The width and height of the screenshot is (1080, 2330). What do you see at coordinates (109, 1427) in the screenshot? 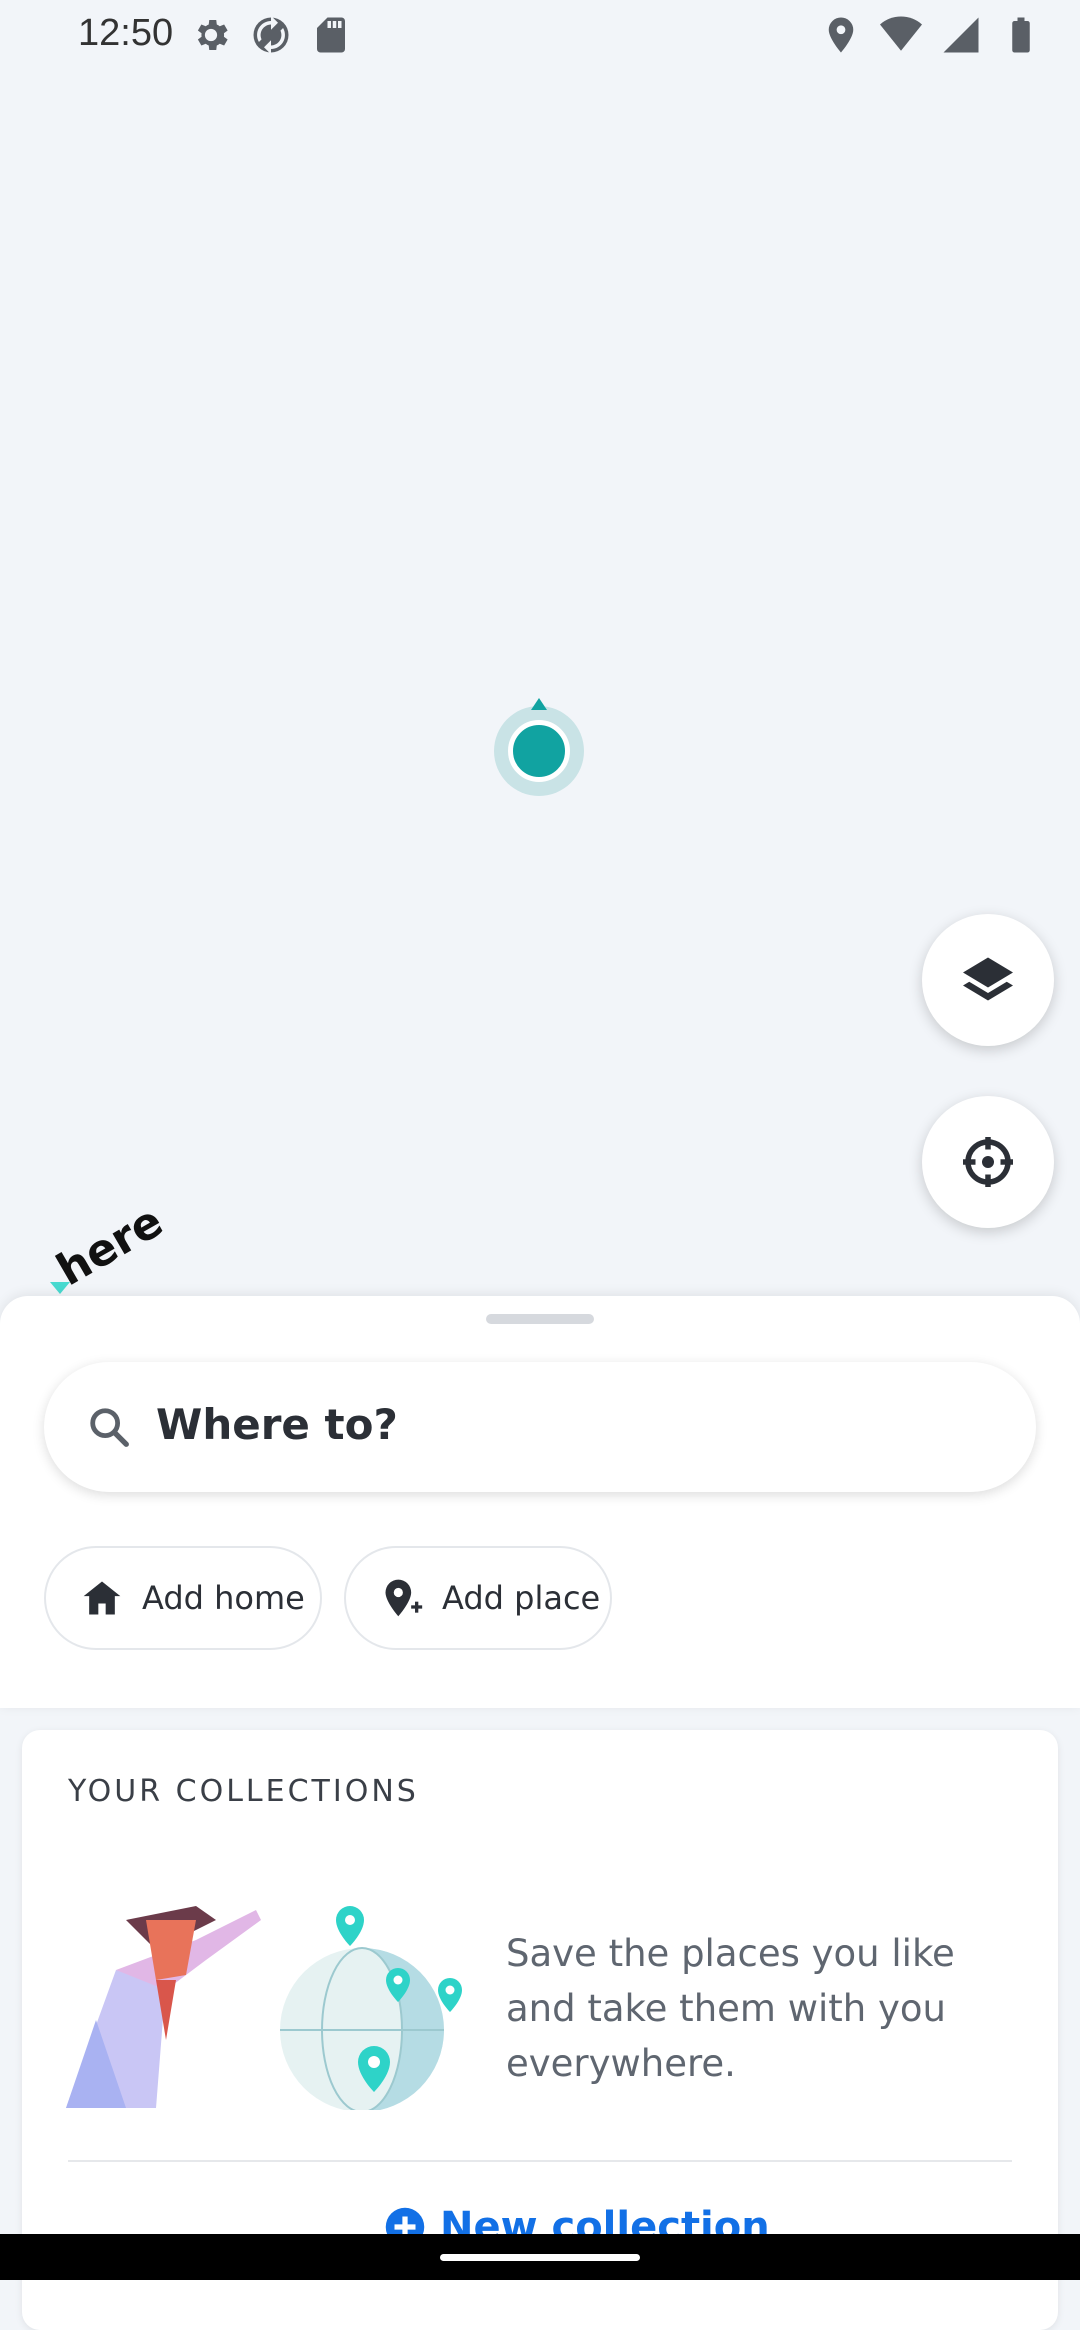
I see `search-icon` at bounding box center [109, 1427].